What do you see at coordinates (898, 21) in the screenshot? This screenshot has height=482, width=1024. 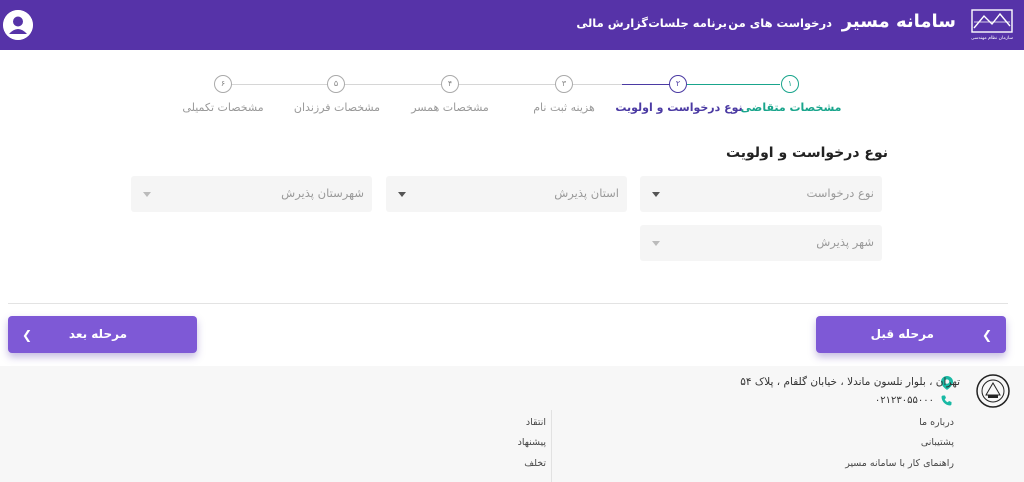 I see `app-title: سامانه مسیر` at bounding box center [898, 21].